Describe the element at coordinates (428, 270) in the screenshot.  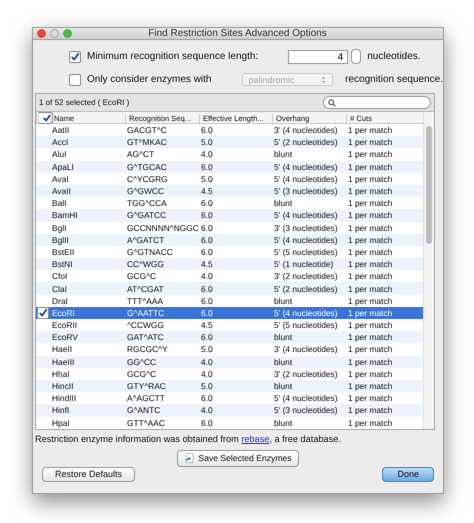
I see `scrollbar` at that location.